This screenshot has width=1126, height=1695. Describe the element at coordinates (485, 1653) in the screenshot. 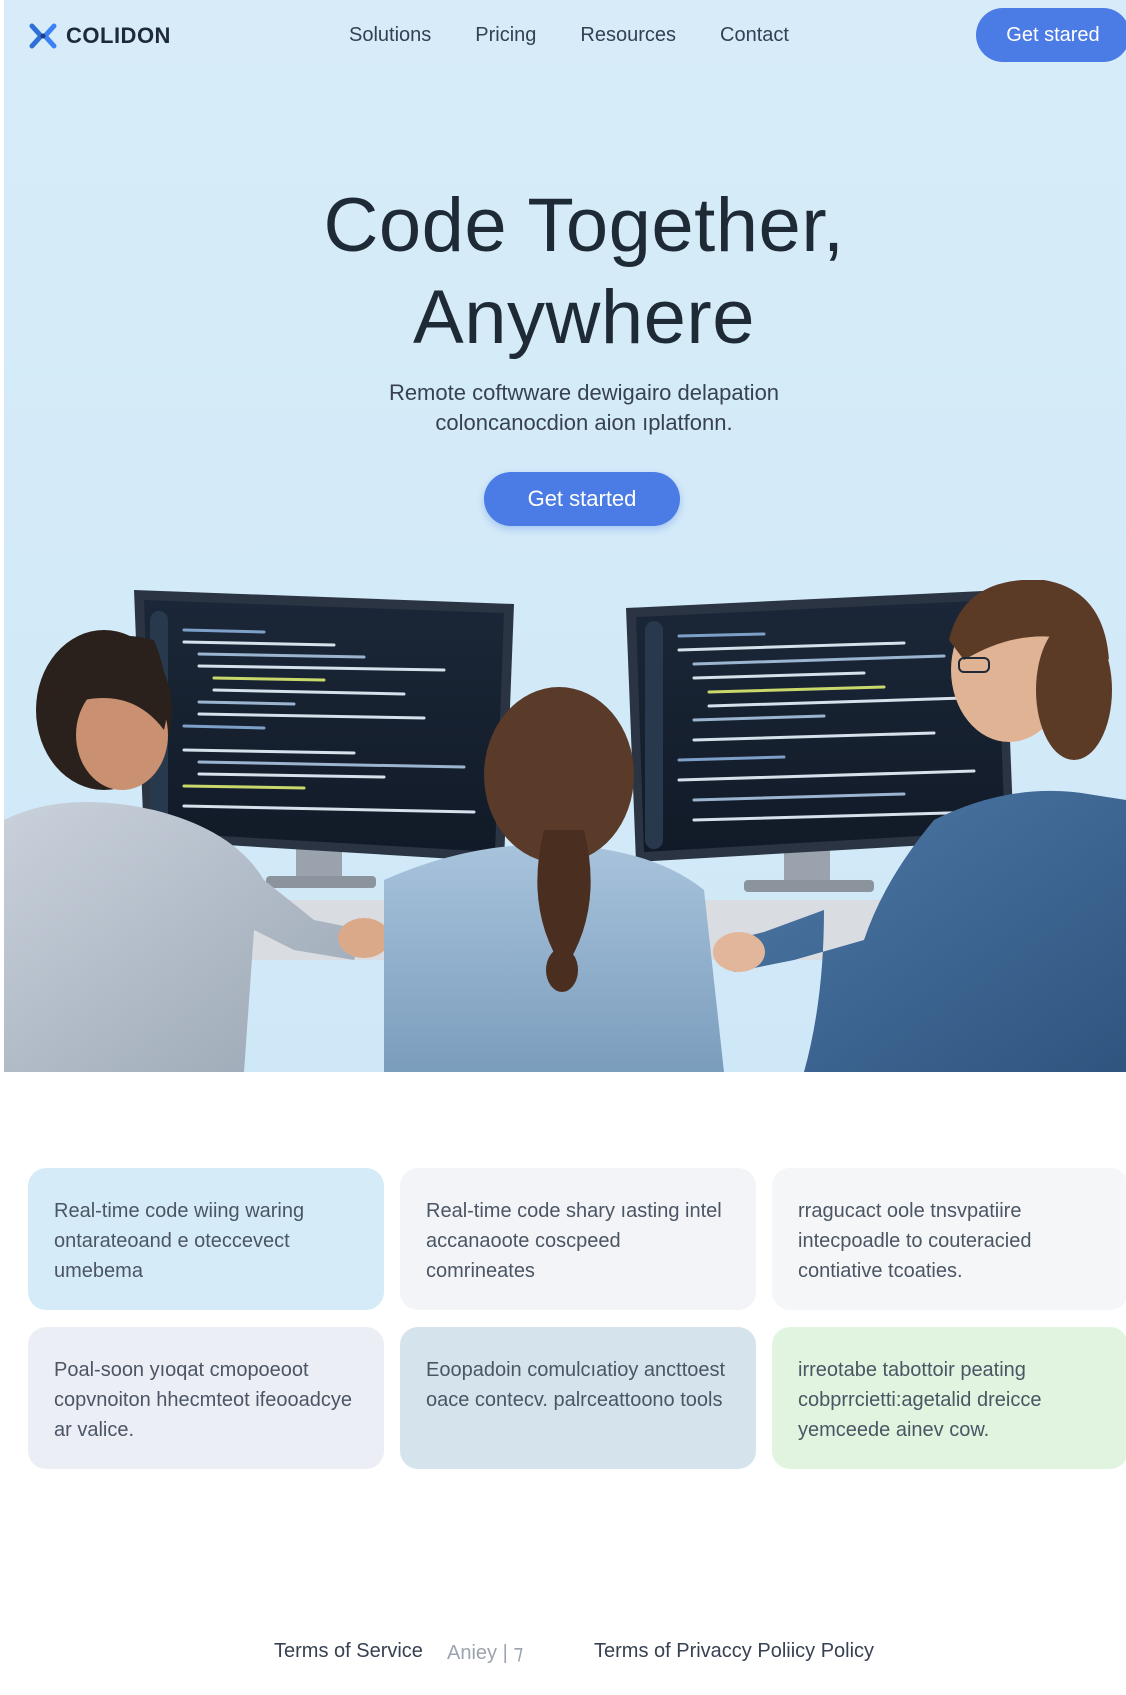

I see `footer-muted-text: Aniey | ⁊` at that location.